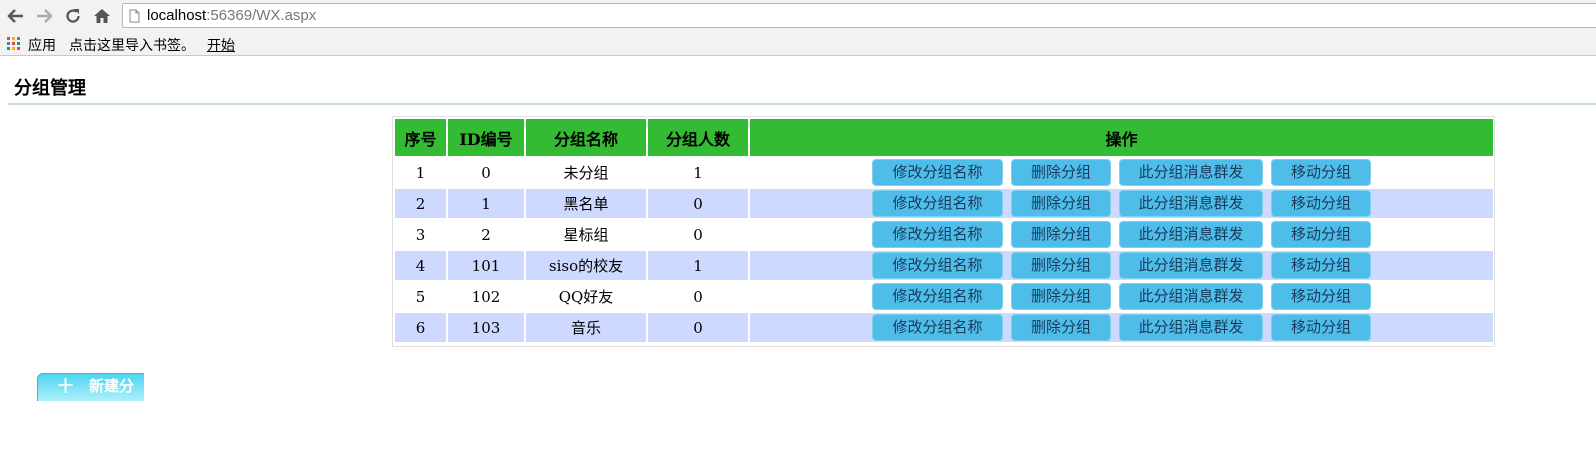  I want to click on cell-index: 6, so click(421, 328).